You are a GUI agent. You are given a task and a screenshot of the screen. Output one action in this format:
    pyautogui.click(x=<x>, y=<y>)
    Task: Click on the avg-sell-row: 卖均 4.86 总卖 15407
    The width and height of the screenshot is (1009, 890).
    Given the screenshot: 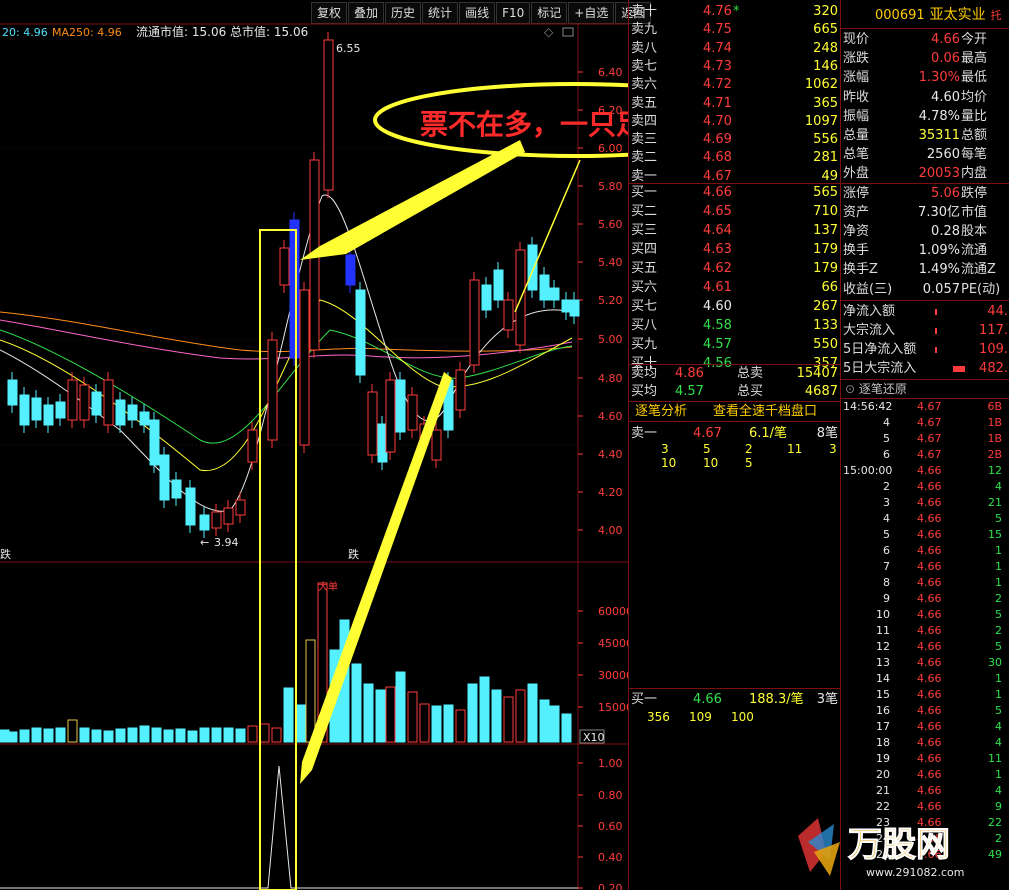 What is the action you would take?
    pyautogui.click(x=734, y=373)
    